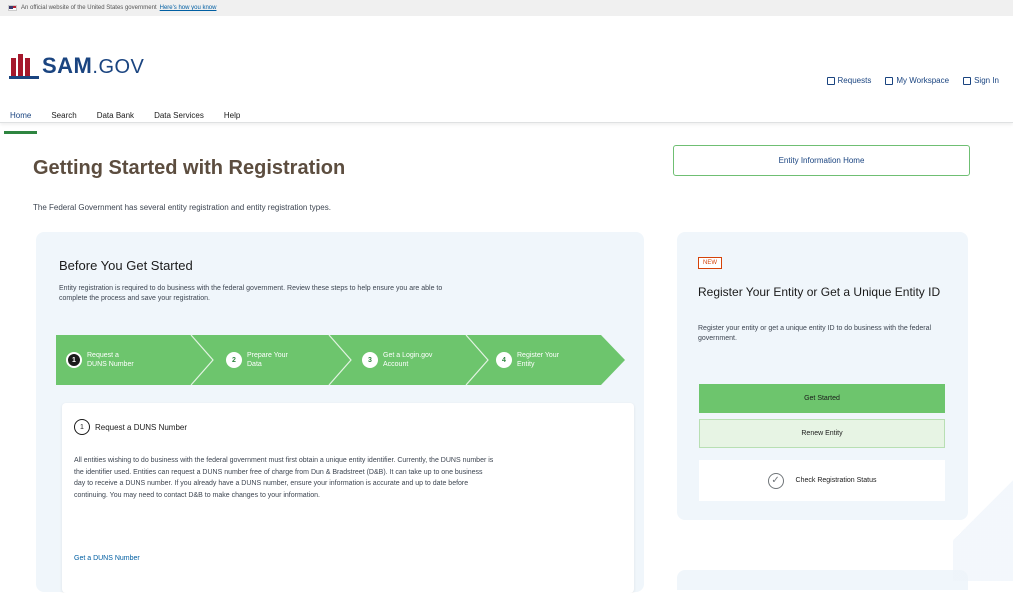 This screenshot has width=1013, height=593. Describe the element at coordinates (82, 427) in the screenshot. I see `step-circle-icon: 1` at that location.